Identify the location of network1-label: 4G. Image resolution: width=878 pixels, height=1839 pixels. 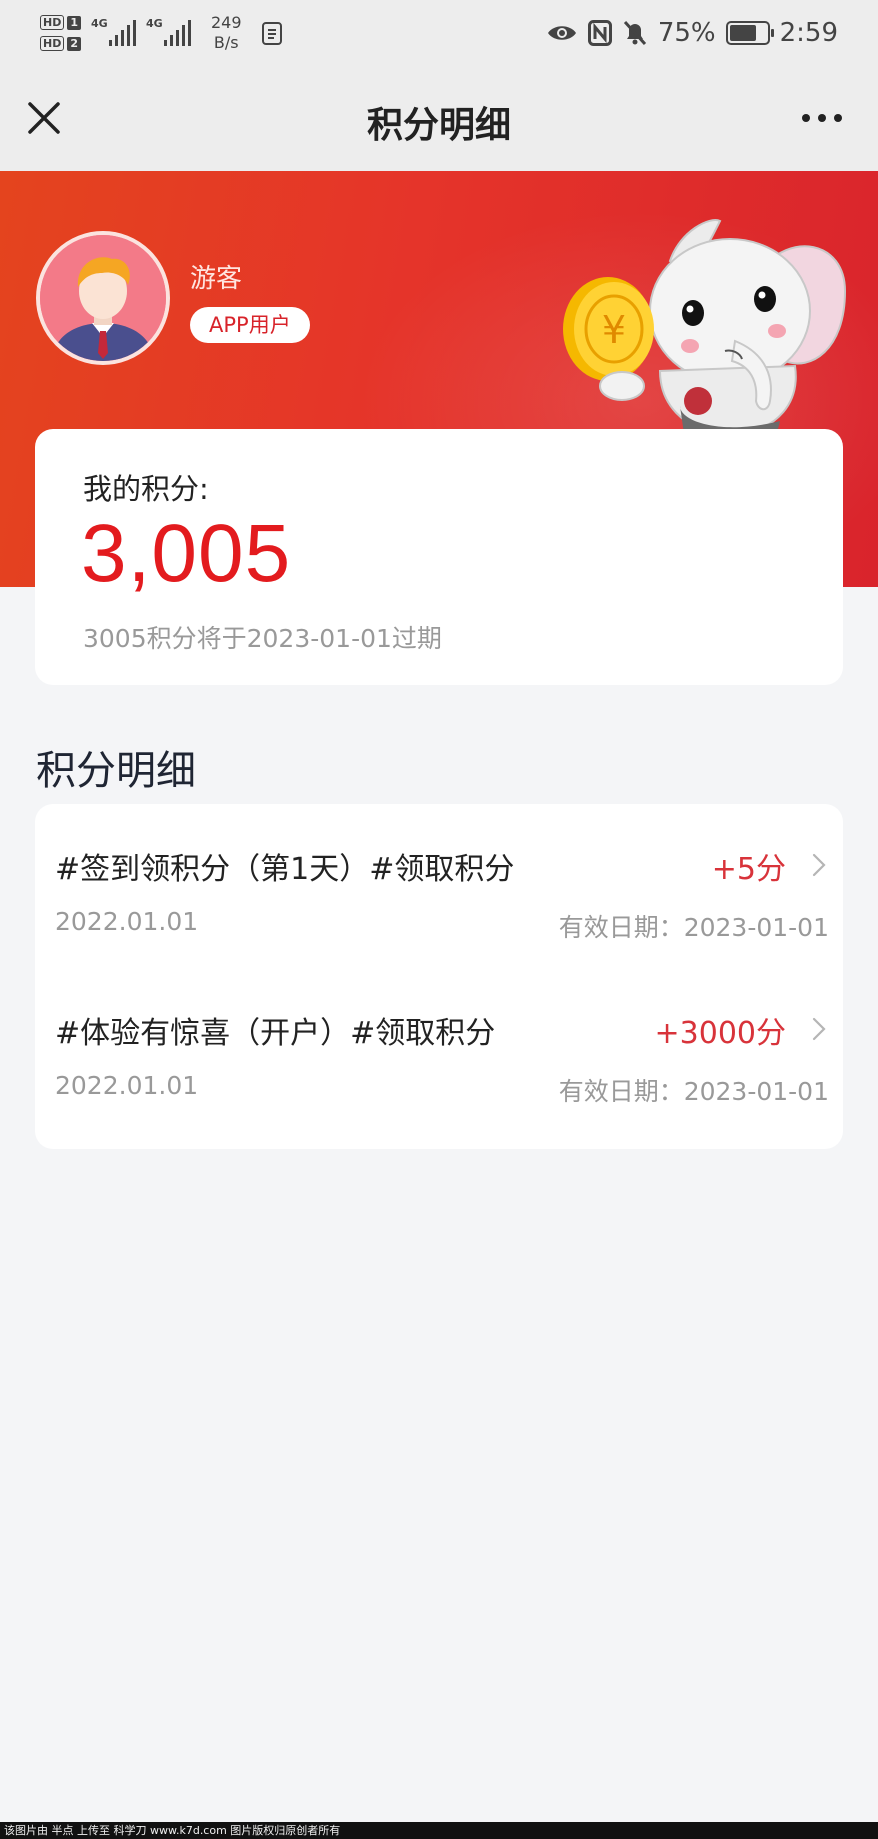
(99, 23).